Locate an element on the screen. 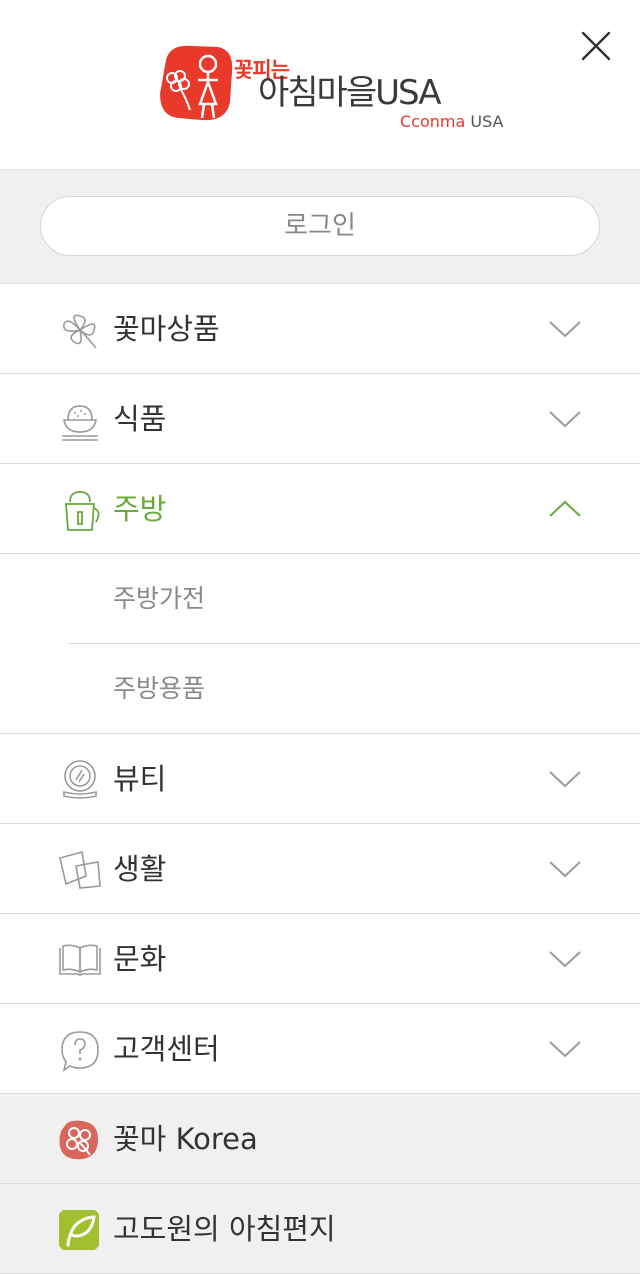  logo-sub-usa: USA is located at coordinates (487, 121).